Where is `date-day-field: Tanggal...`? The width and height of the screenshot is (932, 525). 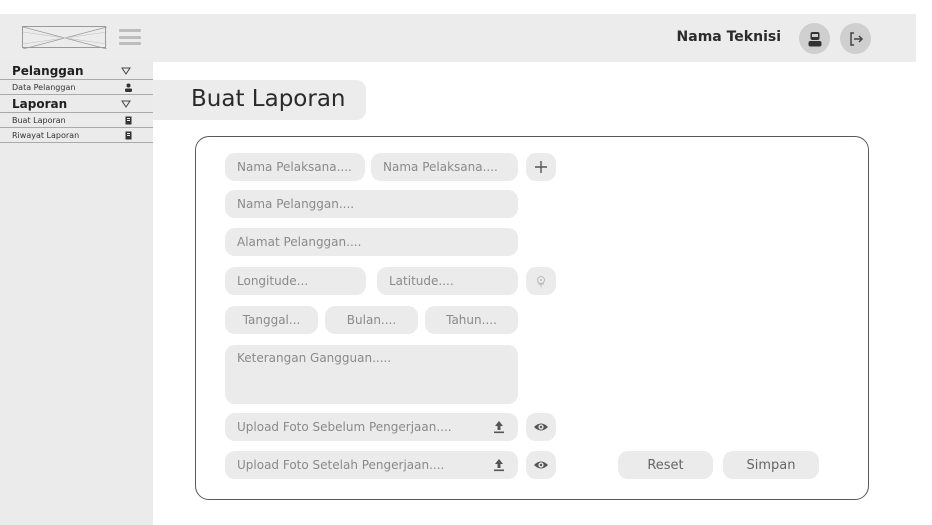 date-day-field: Tanggal... is located at coordinates (271, 320).